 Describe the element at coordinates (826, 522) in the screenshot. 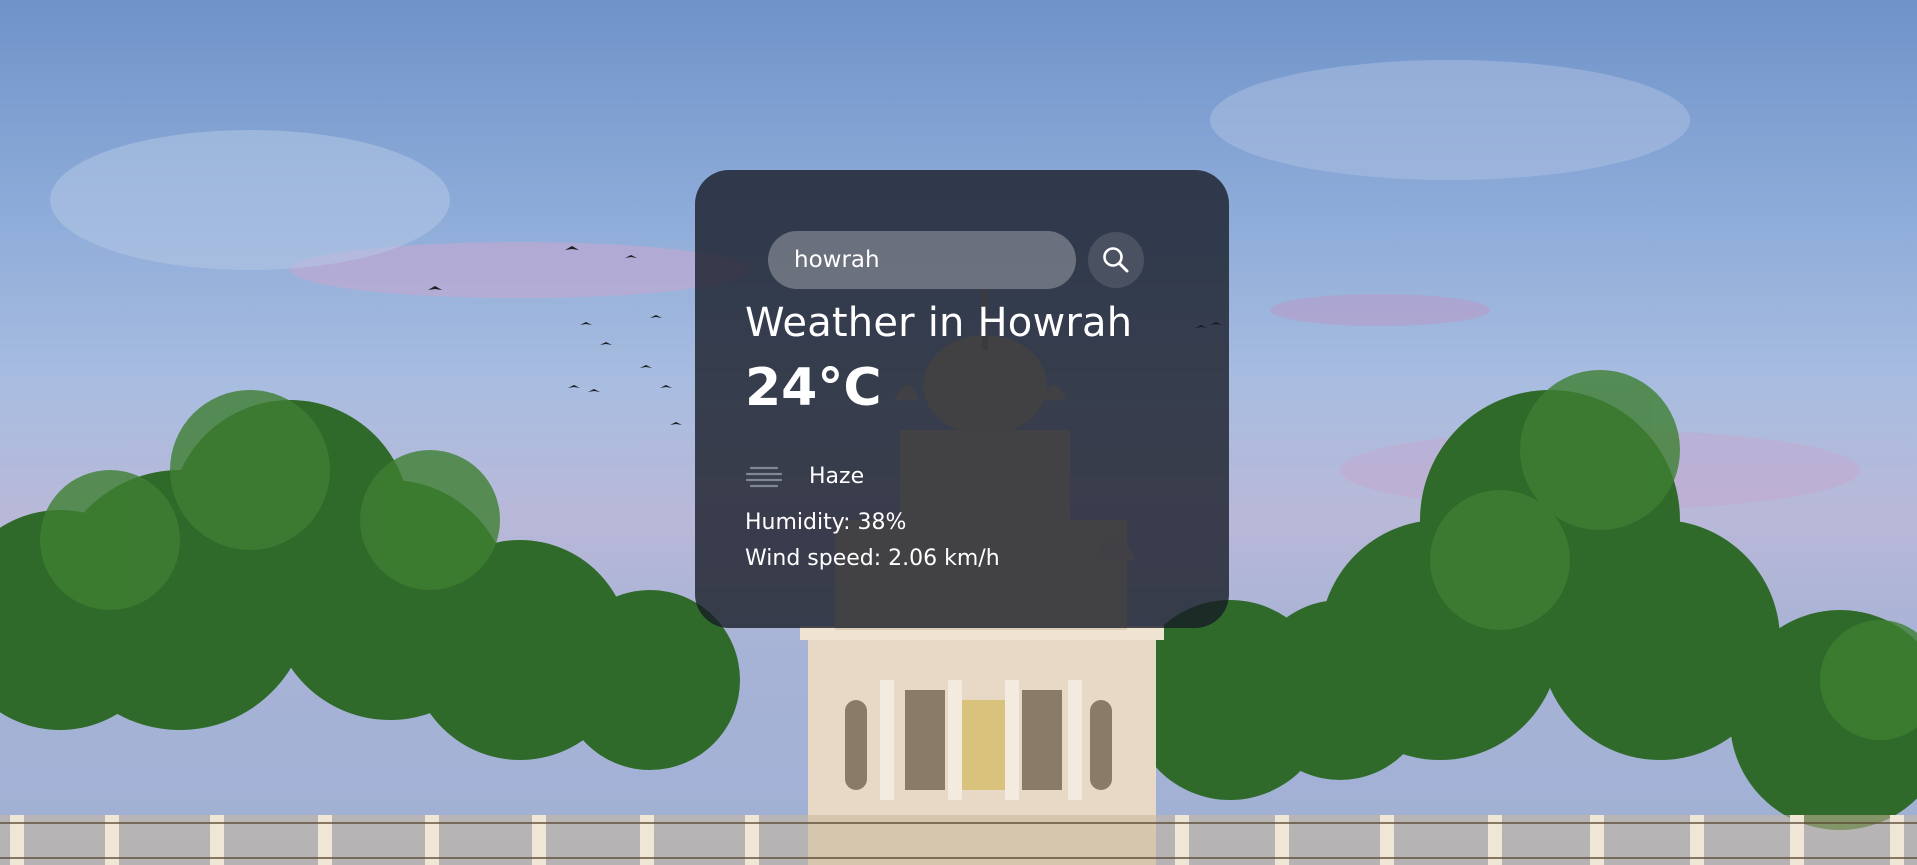

I see `humidity-text: Humidity: 38%` at that location.